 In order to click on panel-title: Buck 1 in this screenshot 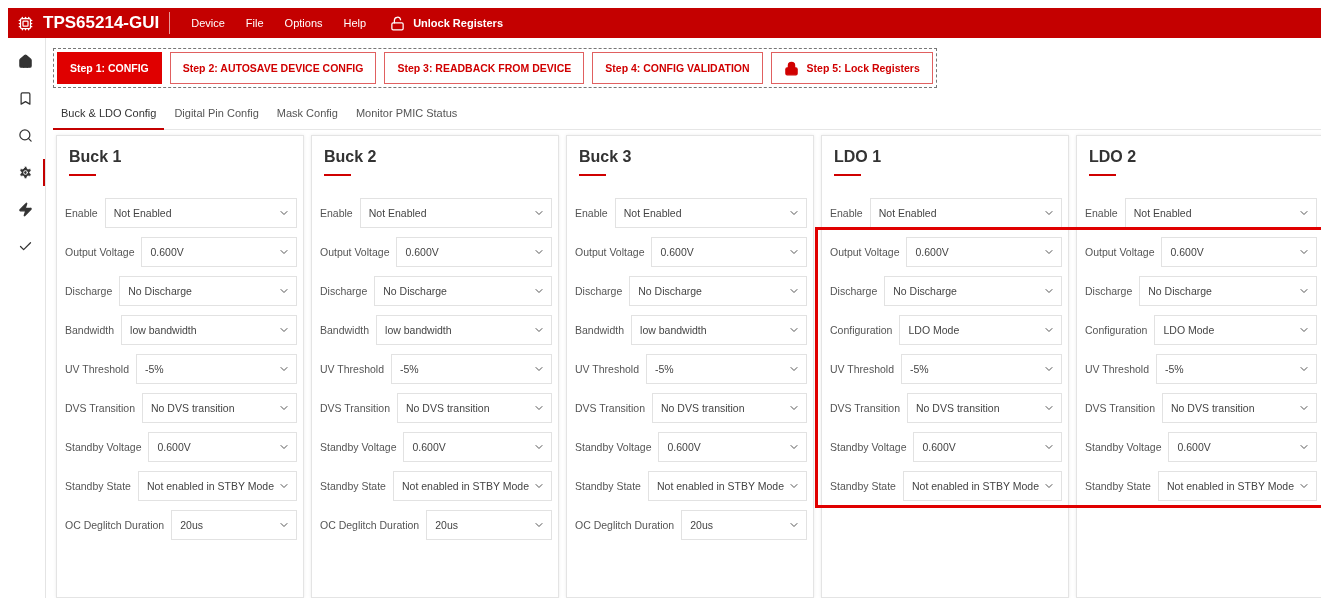, I will do `click(95, 157)`.